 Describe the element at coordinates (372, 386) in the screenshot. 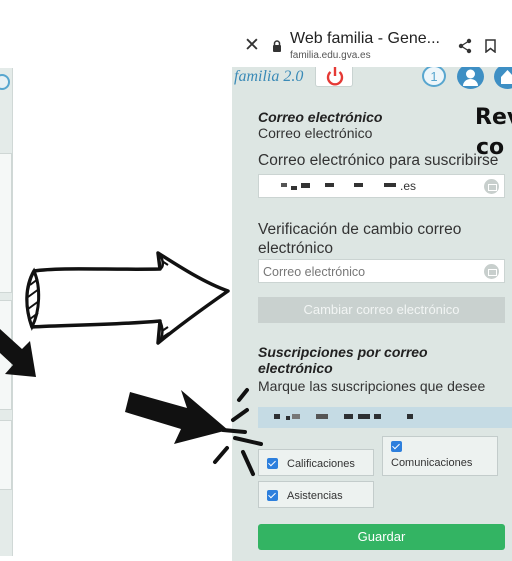

I see `subscriptions-instruction: Marque las suscripciones que desee` at that location.